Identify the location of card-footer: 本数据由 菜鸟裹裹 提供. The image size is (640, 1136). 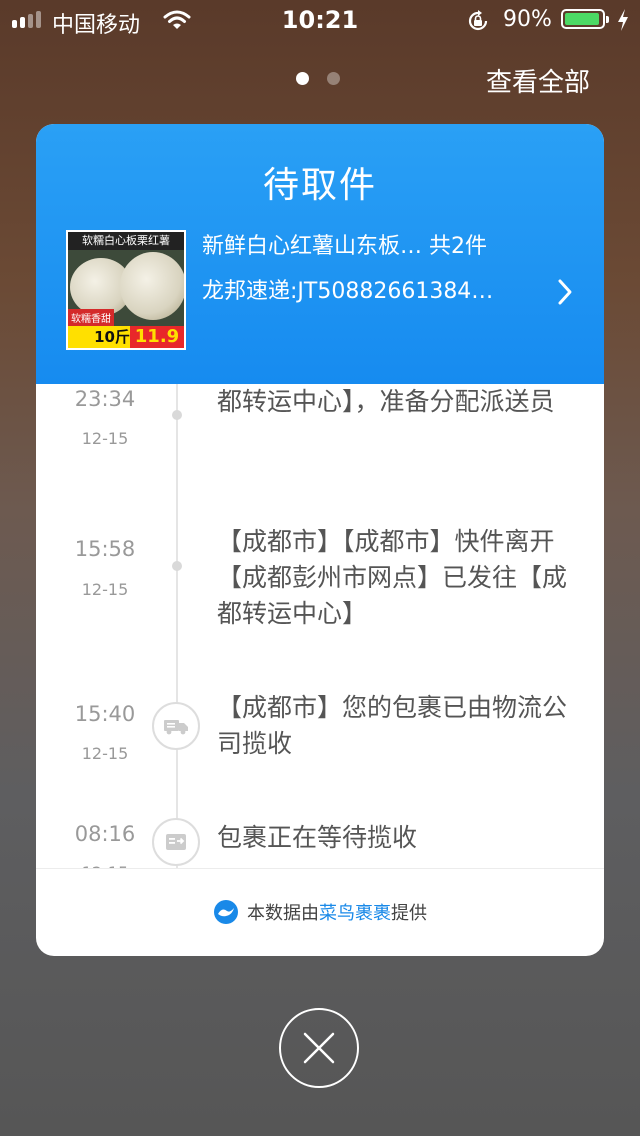
(320, 912).